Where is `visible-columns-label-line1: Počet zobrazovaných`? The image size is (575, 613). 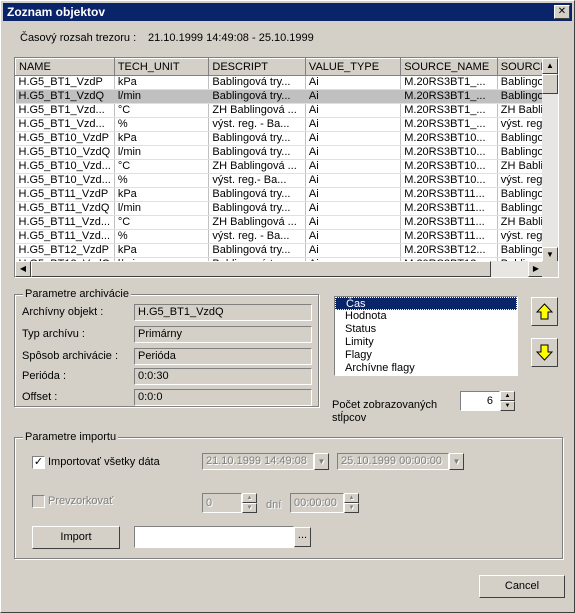
visible-columns-label-line1: Počet zobrazovaných is located at coordinates (385, 405).